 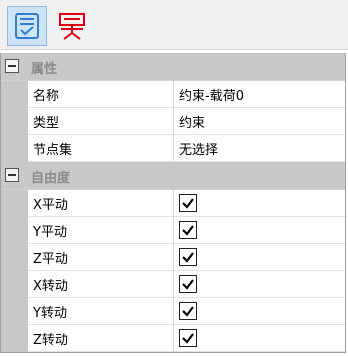 I want to click on property-view-button, so click(x=27, y=26).